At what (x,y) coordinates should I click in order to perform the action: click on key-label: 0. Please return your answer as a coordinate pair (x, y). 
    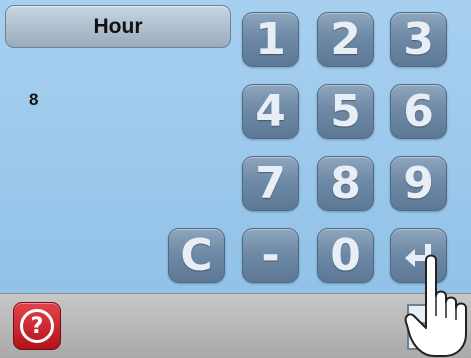
    Looking at the image, I should click on (345, 255).